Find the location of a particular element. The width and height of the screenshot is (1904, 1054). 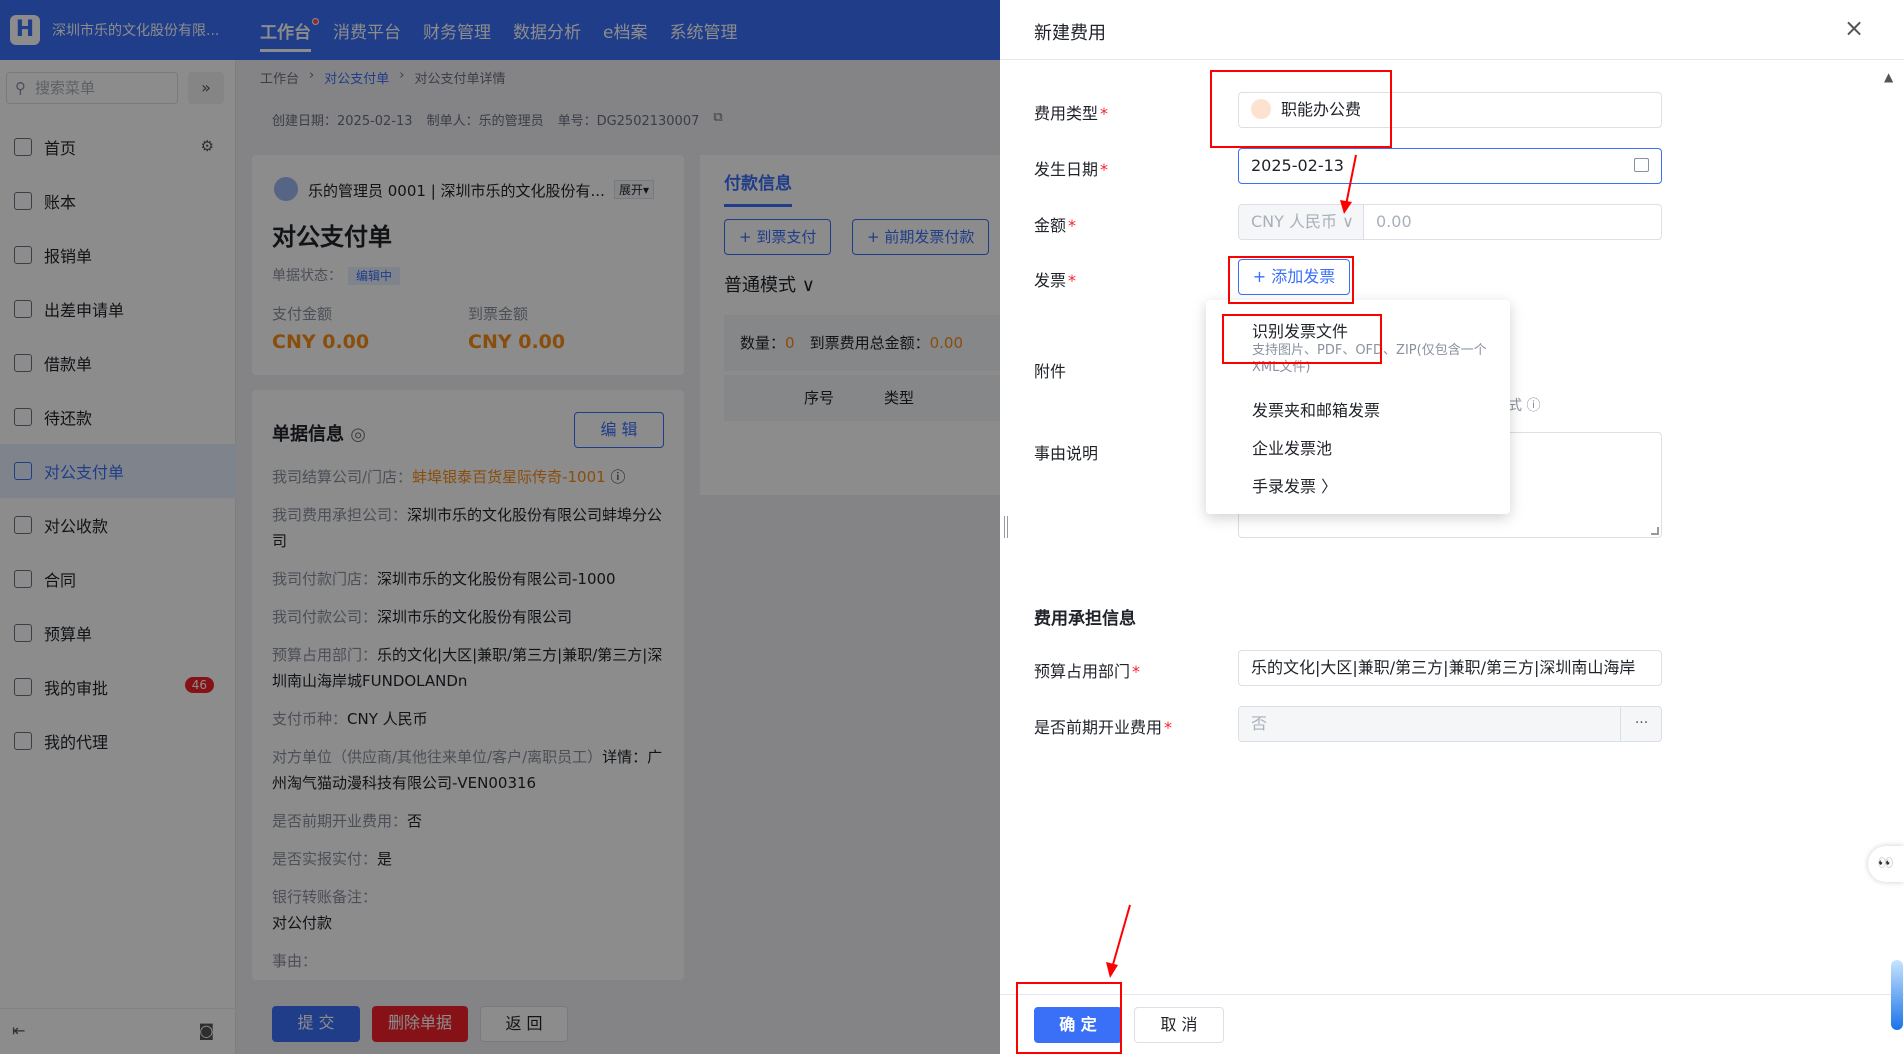

cost-bearing-section-title: 费用承担信息 is located at coordinates (1085, 619).